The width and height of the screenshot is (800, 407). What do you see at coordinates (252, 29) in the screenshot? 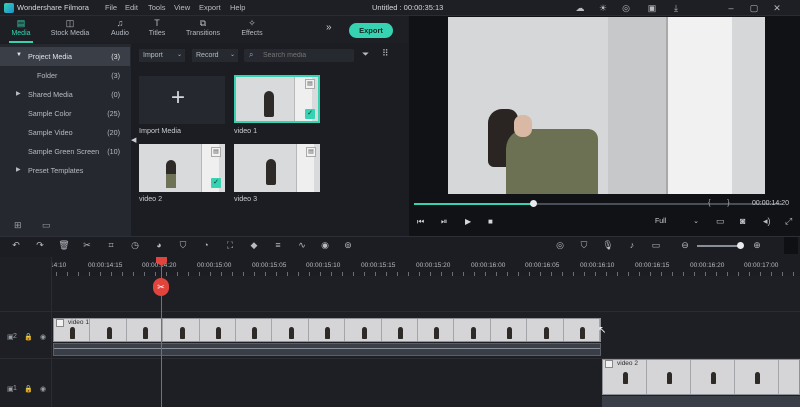
I see `tab-effects: ✧ Effects` at bounding box center [252, 29].